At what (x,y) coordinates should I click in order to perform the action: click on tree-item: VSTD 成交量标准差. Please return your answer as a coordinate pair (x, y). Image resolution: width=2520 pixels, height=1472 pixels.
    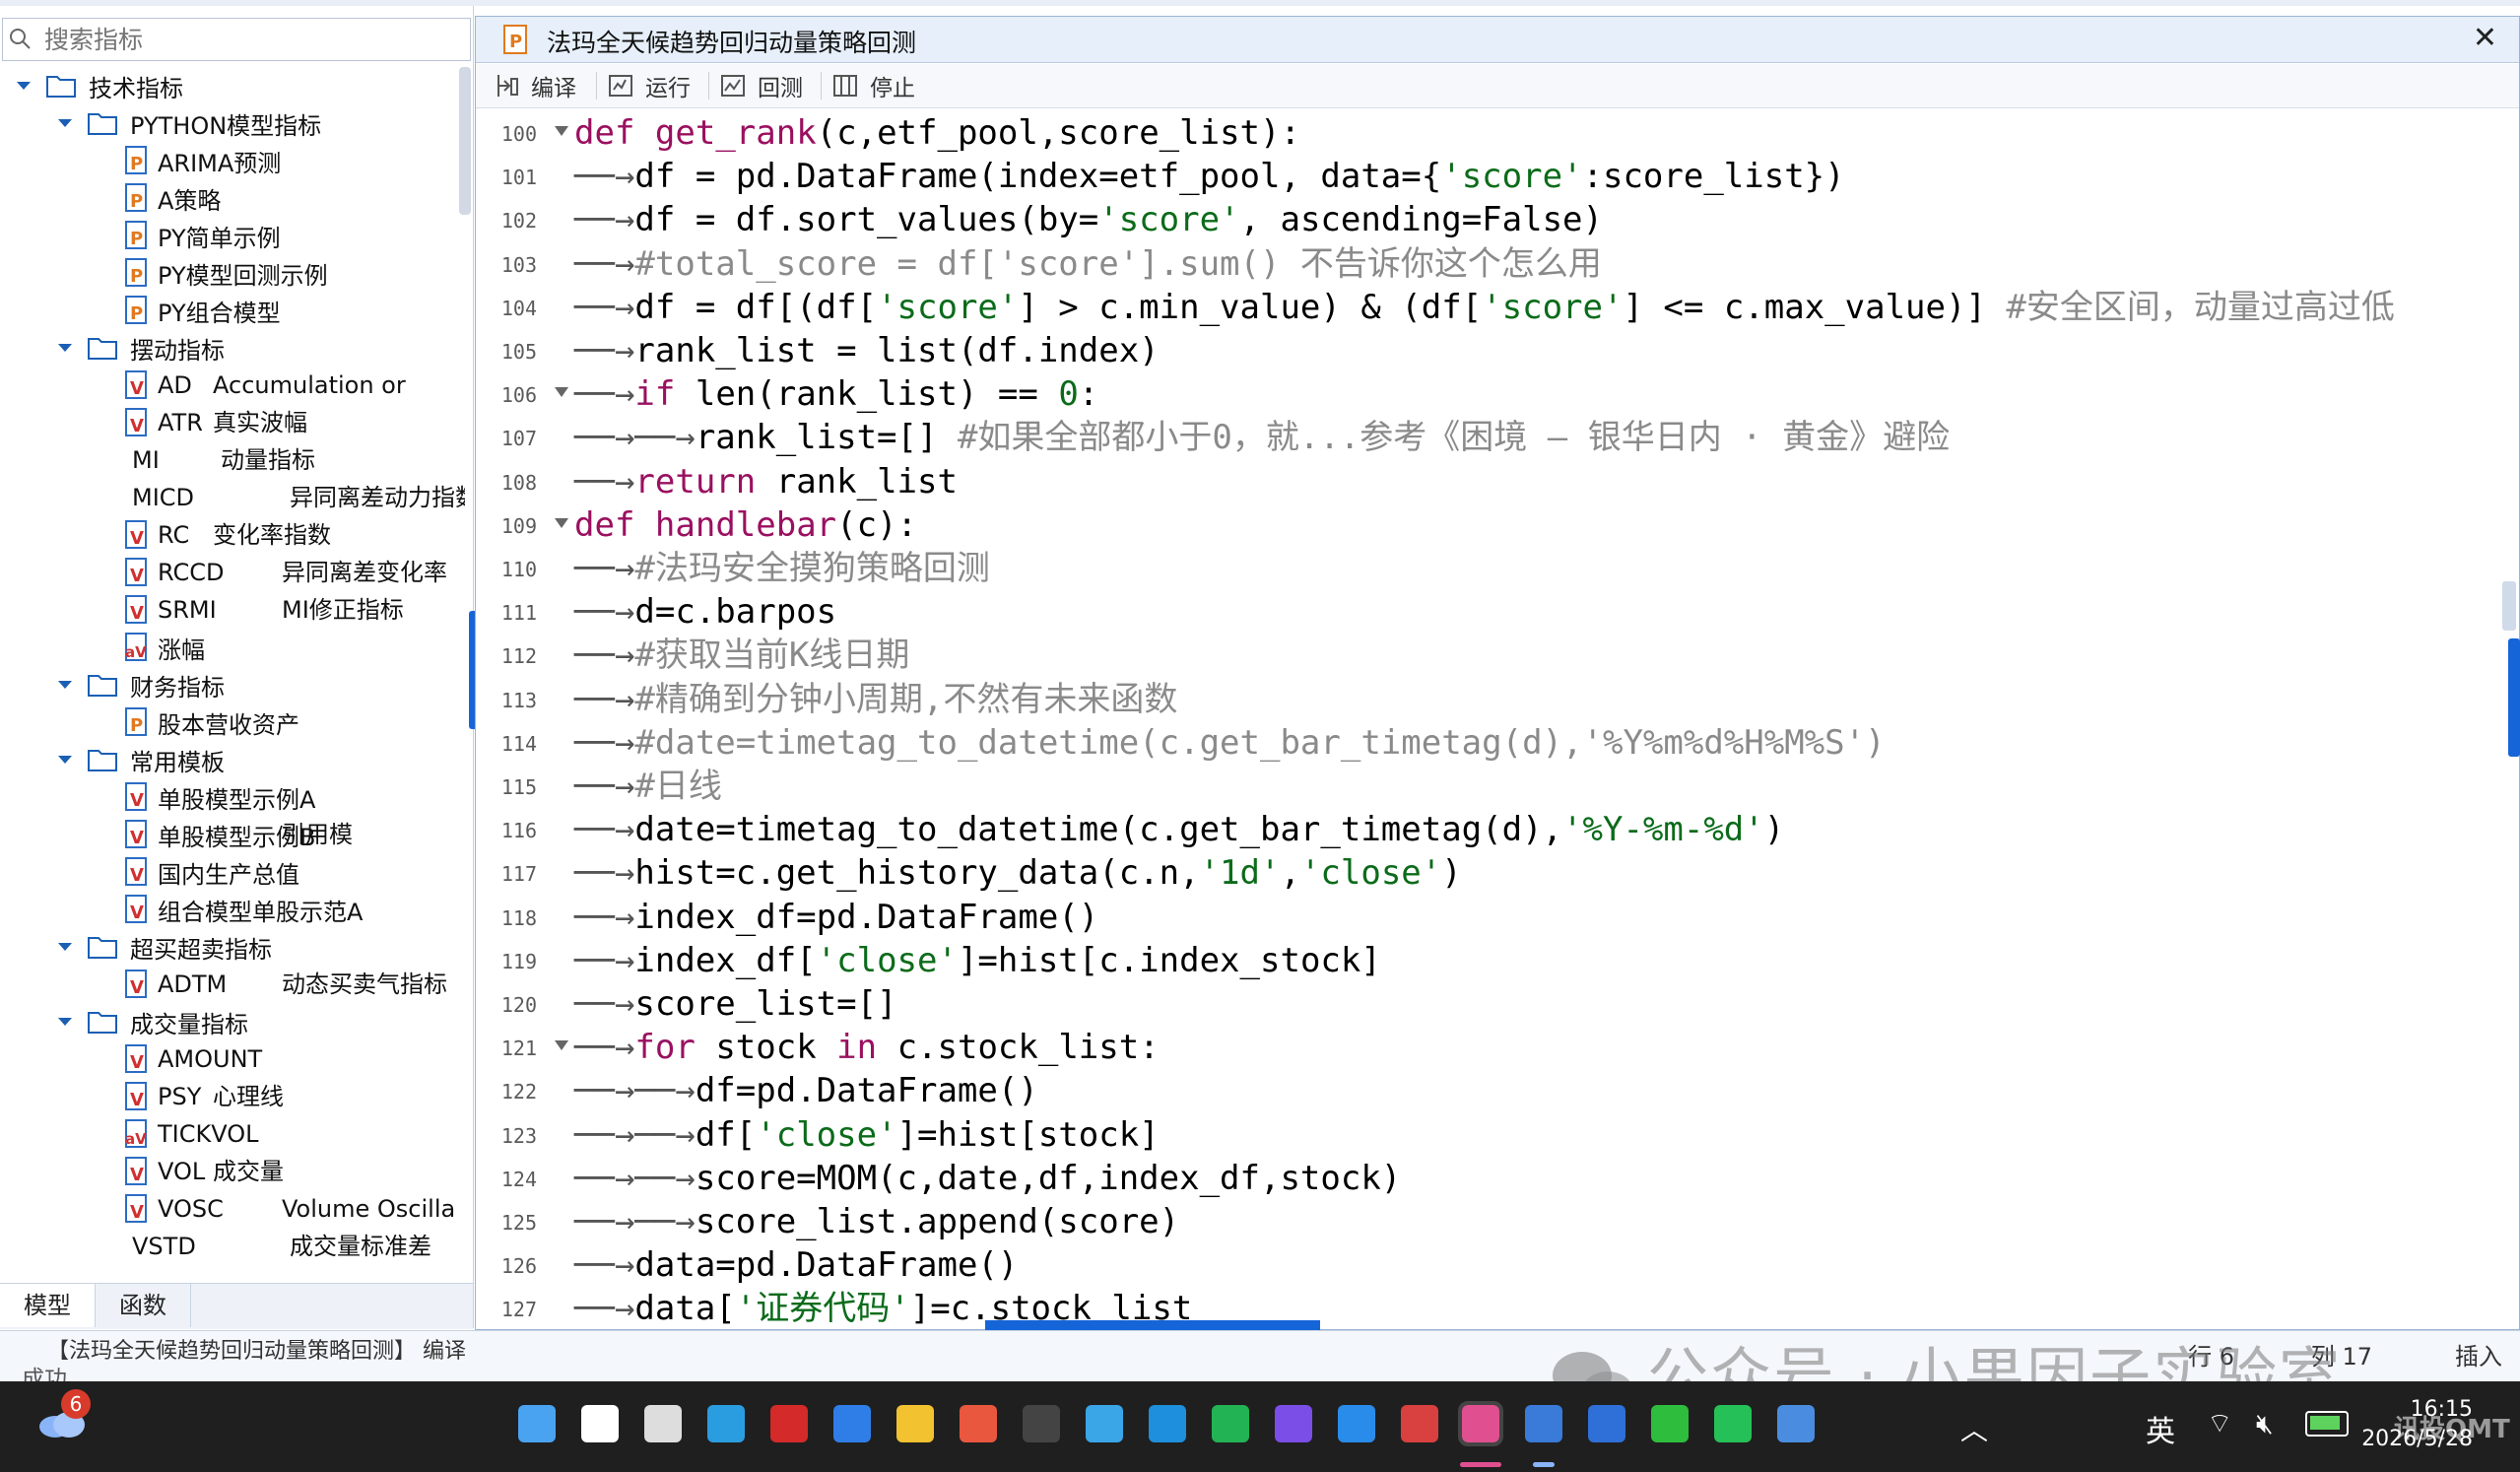
    Looking at the image, I should click on (281, 1247).